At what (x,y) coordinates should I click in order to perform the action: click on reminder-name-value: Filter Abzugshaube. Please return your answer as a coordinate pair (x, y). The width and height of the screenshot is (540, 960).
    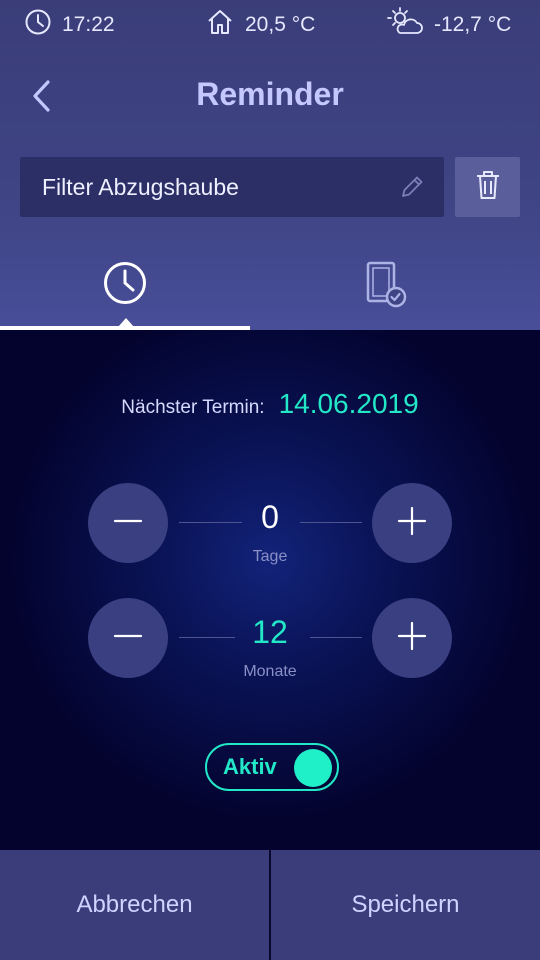
    Looking at the image, I should click on (232, 187).